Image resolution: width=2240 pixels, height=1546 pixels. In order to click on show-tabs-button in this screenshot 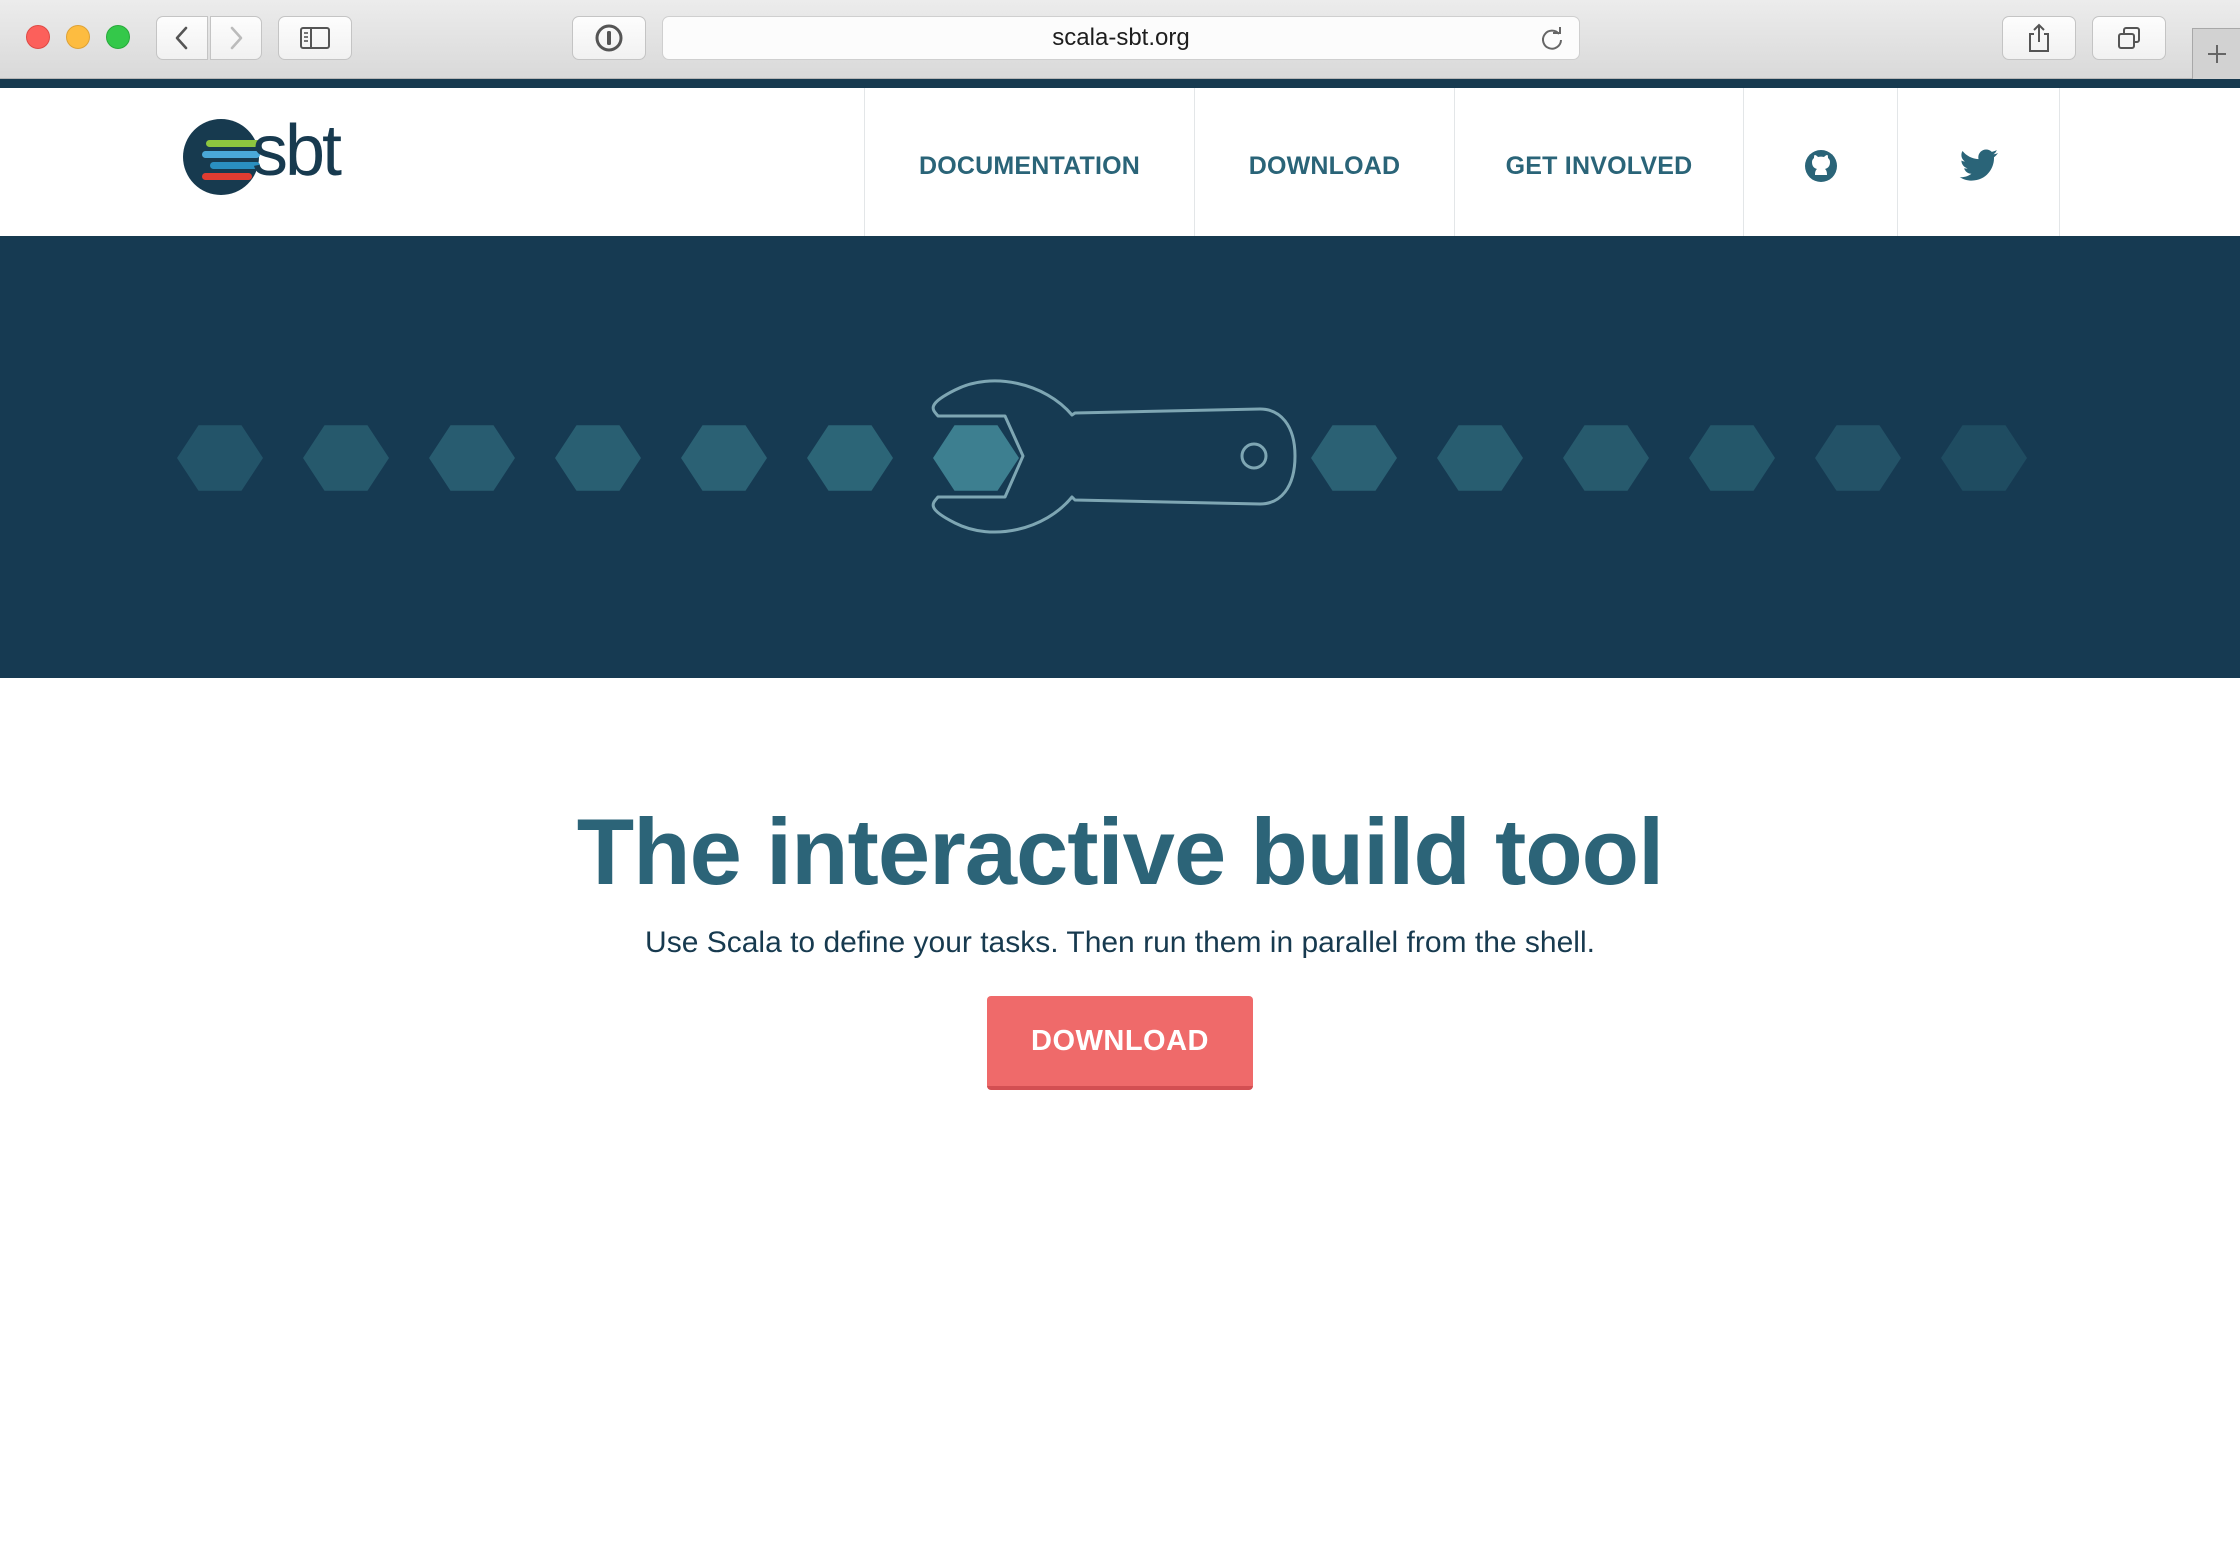, I will do `click(2129, 38)`.